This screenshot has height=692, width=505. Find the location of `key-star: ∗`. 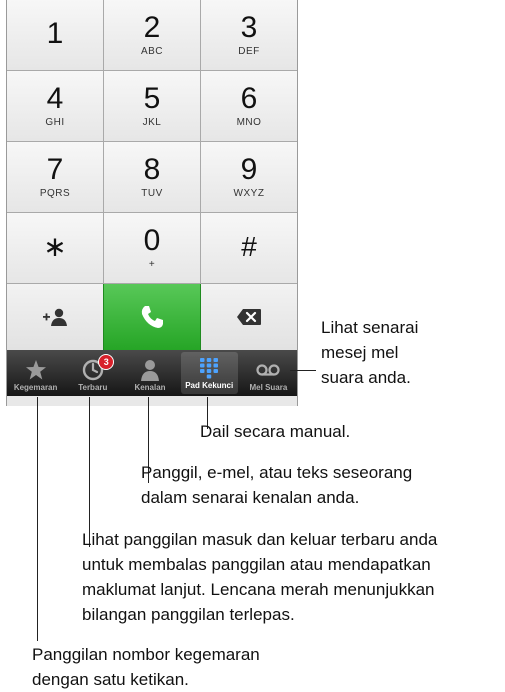

key-star: ∗ is located at coordinates (55, 248).